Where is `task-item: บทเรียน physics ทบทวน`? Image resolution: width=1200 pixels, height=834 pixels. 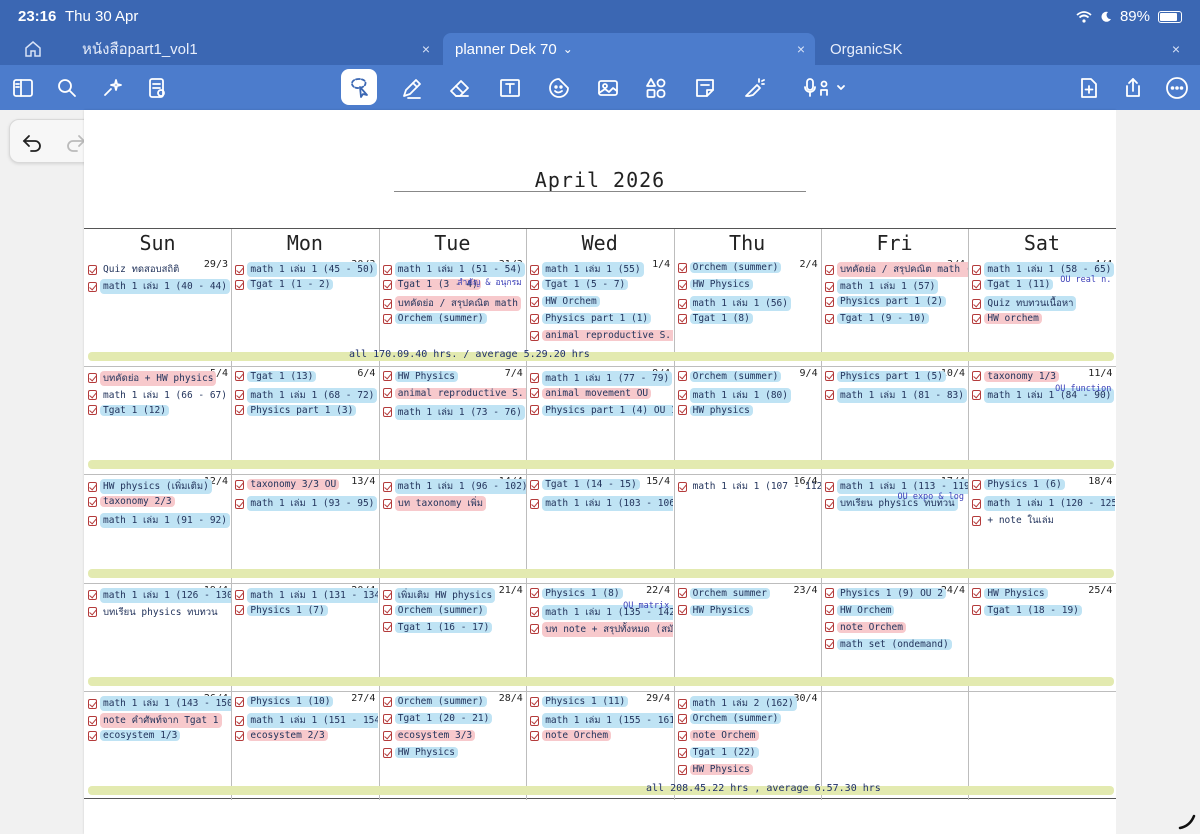
task-item: บทเรียน physics ทบทวน is located at coordinates (154, 612).